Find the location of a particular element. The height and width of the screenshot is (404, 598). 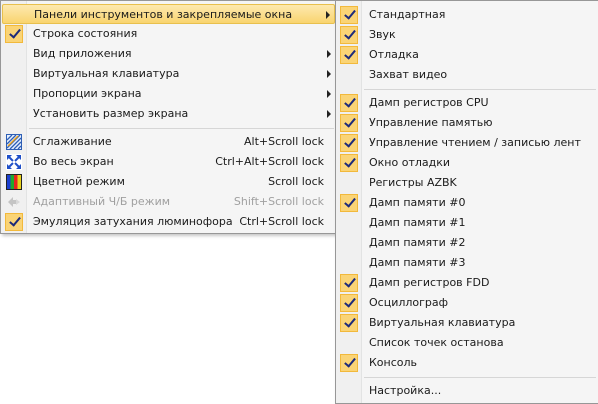

menu-item-label: Дамп регистров CPU is located at coordinates (429, 102).